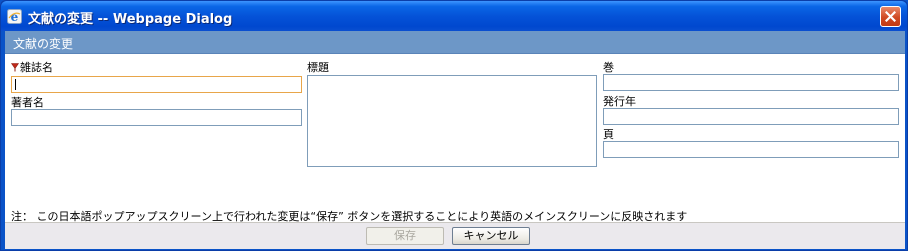  Describe the element at coordinates (751, 82) in the screenshot. I see `volume-input` at that location.